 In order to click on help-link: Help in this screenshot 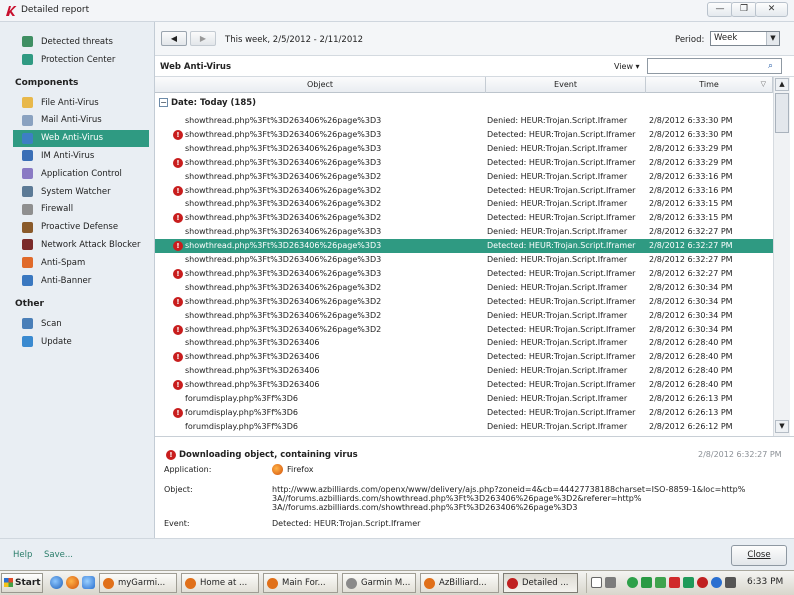, I will do `click(22, 555)`.